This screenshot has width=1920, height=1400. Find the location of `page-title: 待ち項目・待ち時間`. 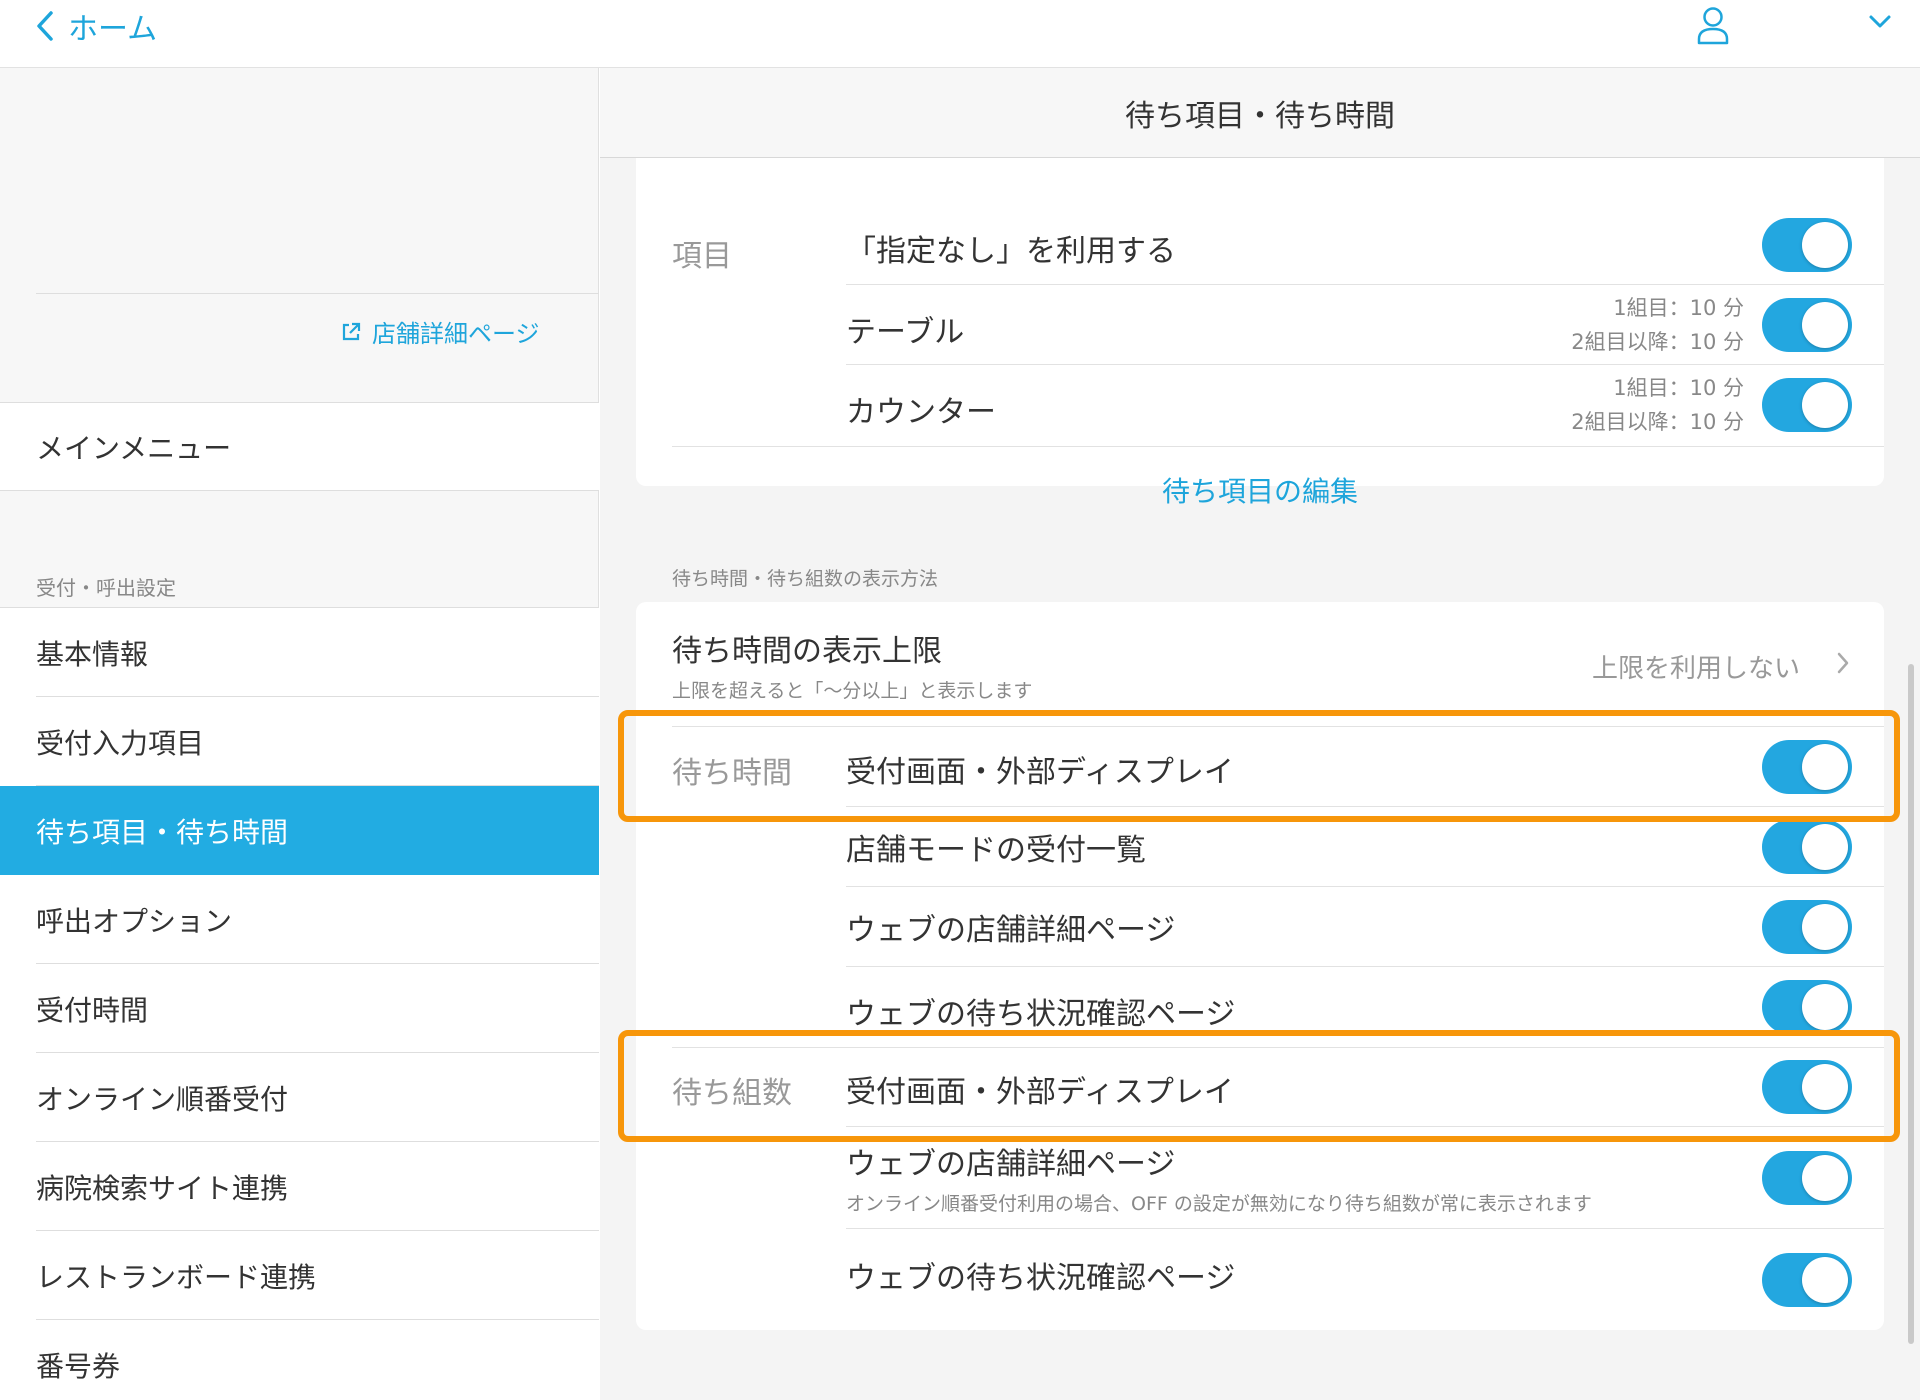

page-title: 待ち項目・待ち時間 is located at coordinates (1260, 113).